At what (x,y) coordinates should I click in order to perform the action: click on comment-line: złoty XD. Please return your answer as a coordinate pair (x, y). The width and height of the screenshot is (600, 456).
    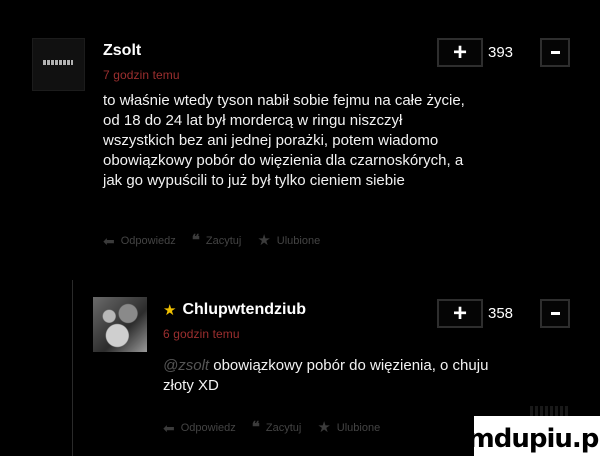
    Looking at the image, I should click on (191, 385).